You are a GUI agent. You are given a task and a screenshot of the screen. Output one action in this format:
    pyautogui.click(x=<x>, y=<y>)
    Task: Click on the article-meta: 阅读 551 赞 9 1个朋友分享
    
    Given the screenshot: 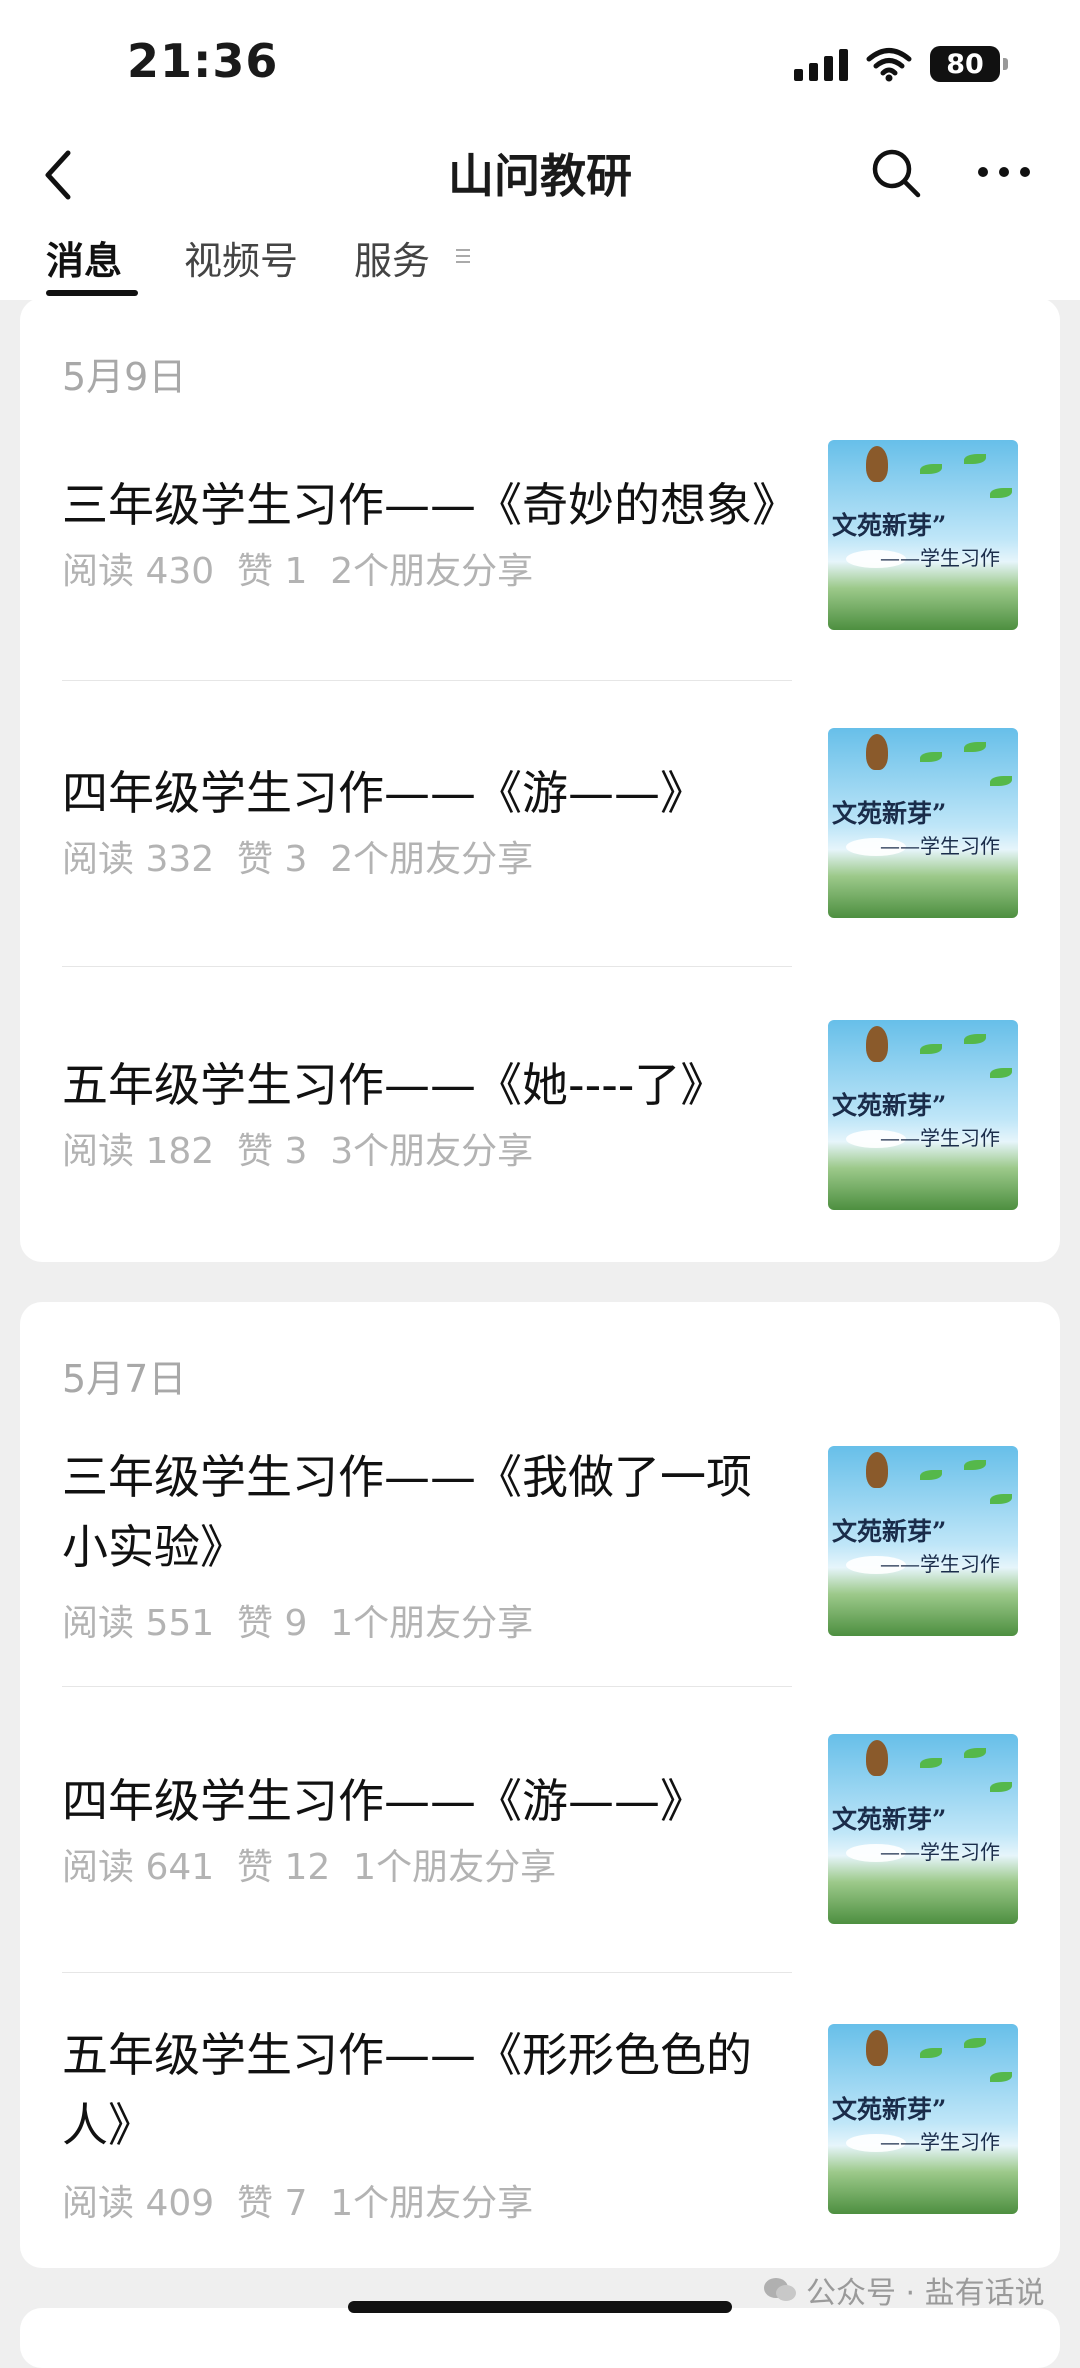 What is the action you would take?
    pyautogui.click(x=298, y=1623)
    